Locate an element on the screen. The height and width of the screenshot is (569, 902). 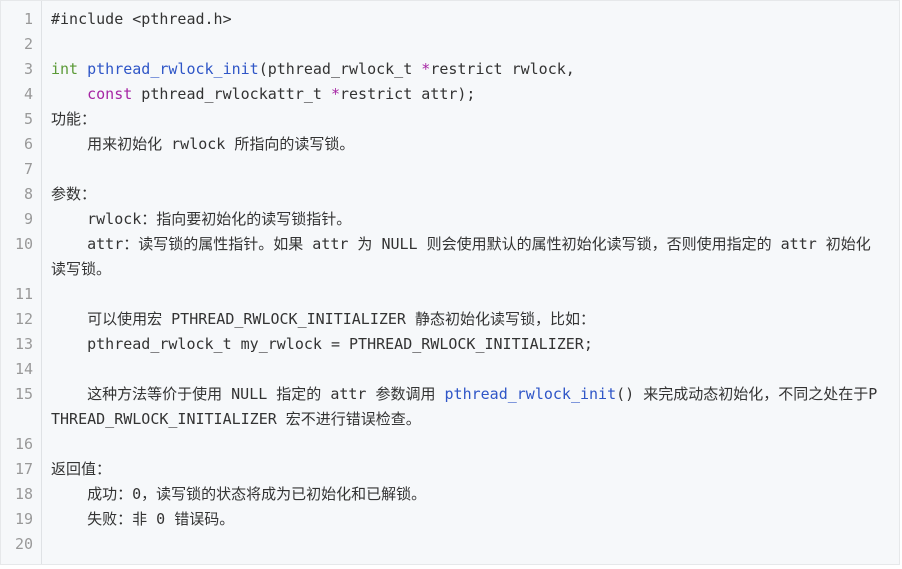
code-text: 返回值： is located at coordinates (81, 469).